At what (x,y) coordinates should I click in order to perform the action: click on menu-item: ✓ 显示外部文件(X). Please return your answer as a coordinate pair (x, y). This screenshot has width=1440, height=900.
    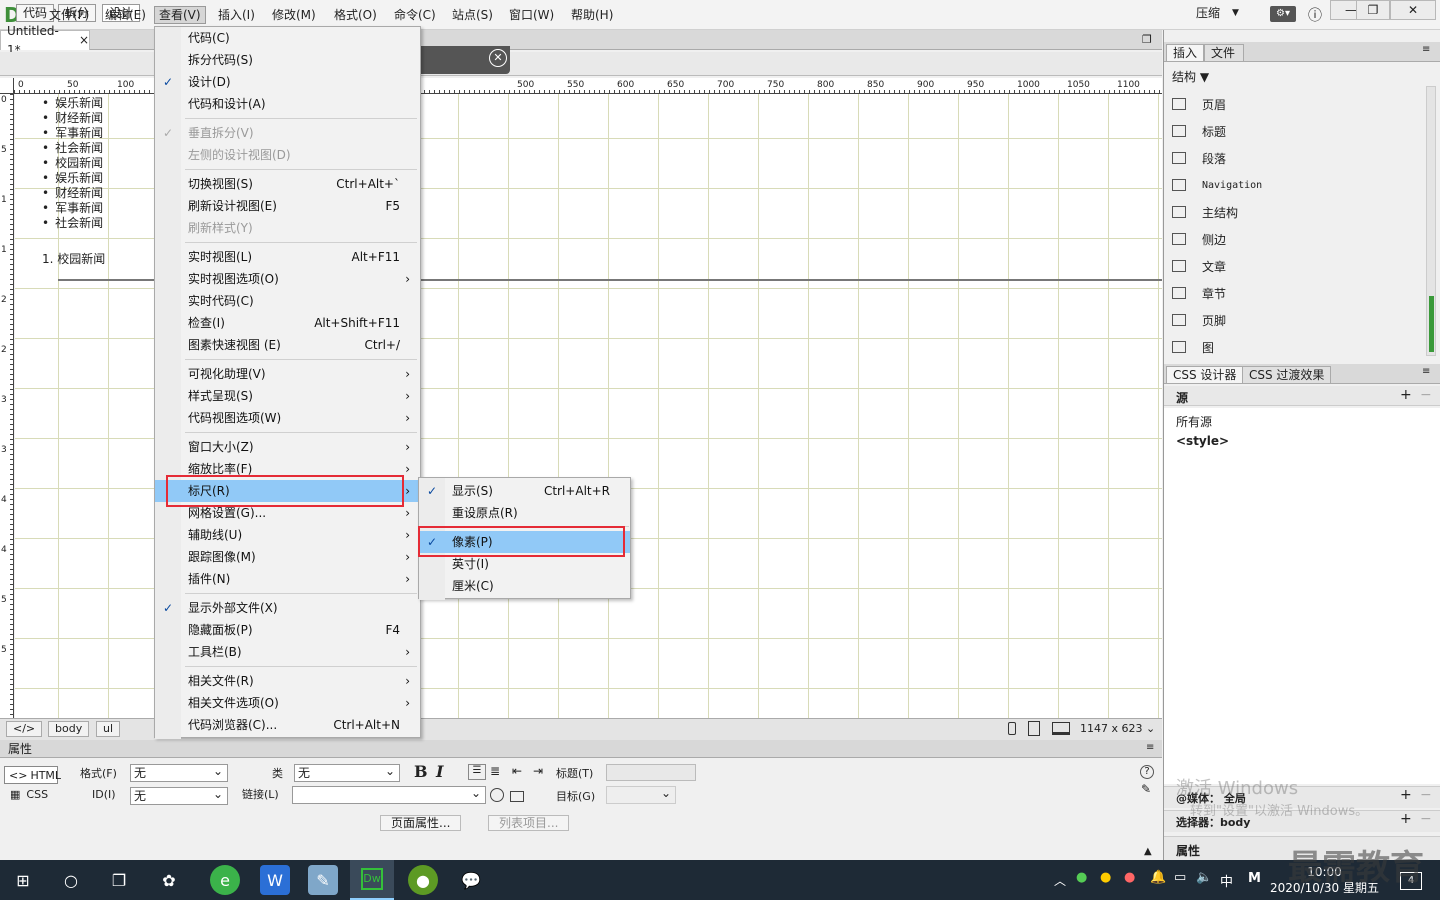
    Looking at the image, I should click on (287, 608).